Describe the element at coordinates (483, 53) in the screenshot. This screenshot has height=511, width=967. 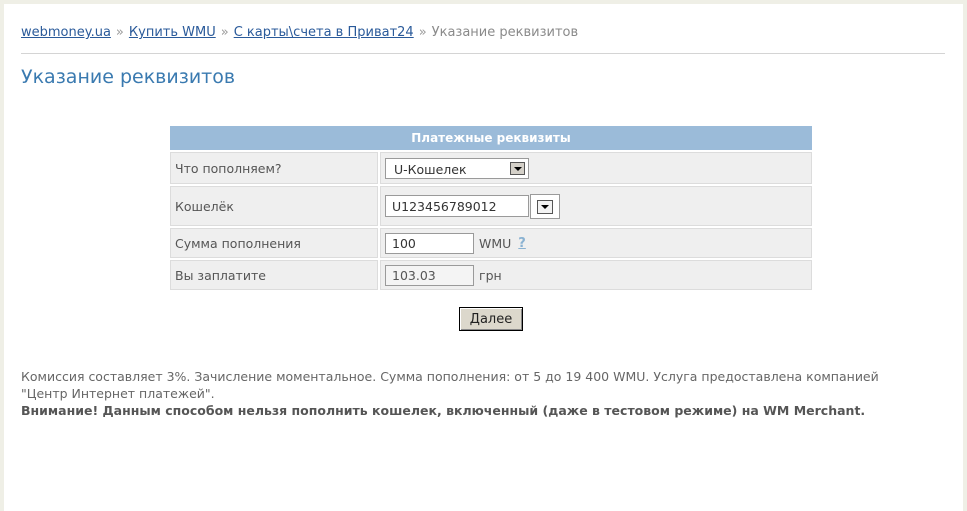
I see `divider` at that location.